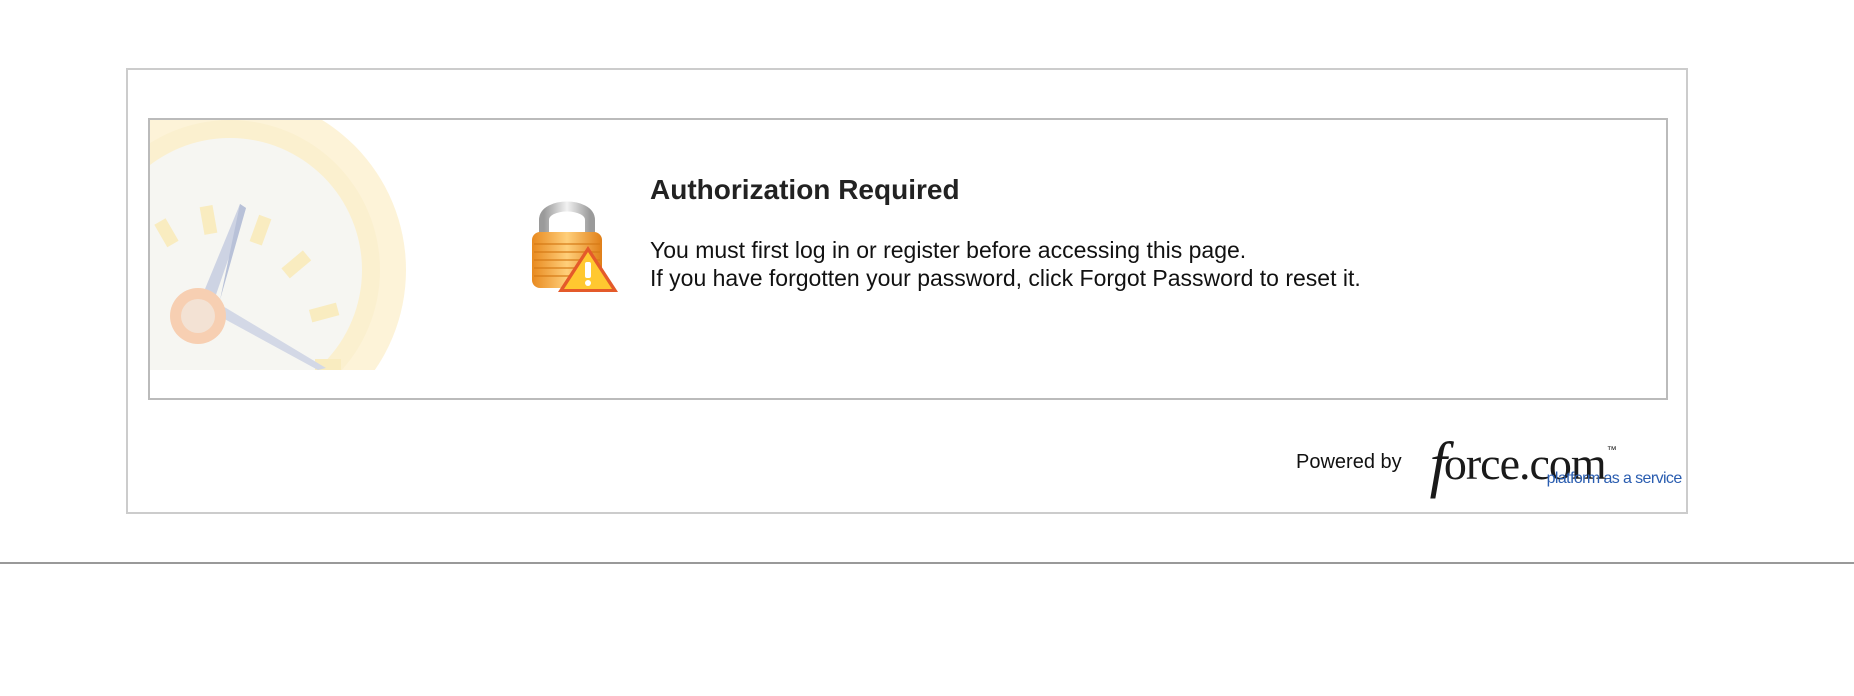 This screenshot has width=1854, height=696. What do you see at coordinates (285, 245) in the screenshot?
I see `clock-watermark-icon` at bounding box center [285, 245].